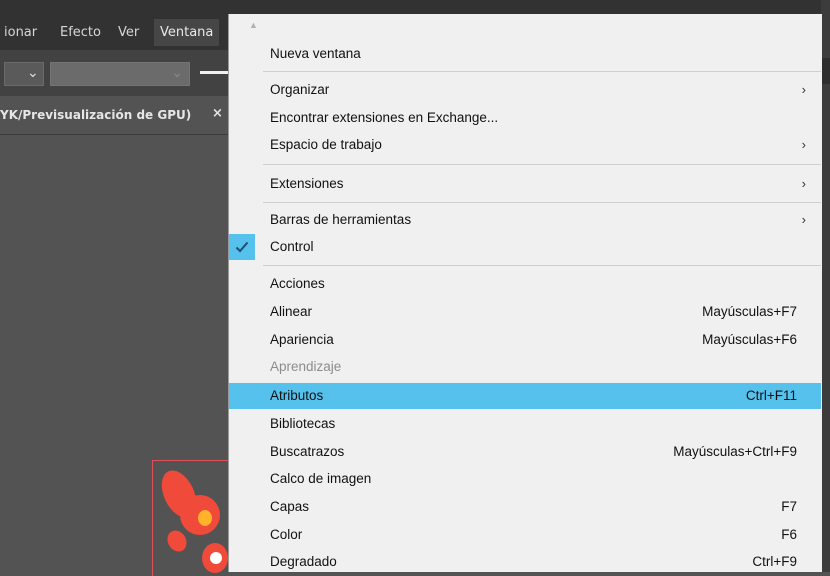  Describe the element at coordinates (789, 506) in the screenshot. I see `menu-item-shortcut: F7` at that location.